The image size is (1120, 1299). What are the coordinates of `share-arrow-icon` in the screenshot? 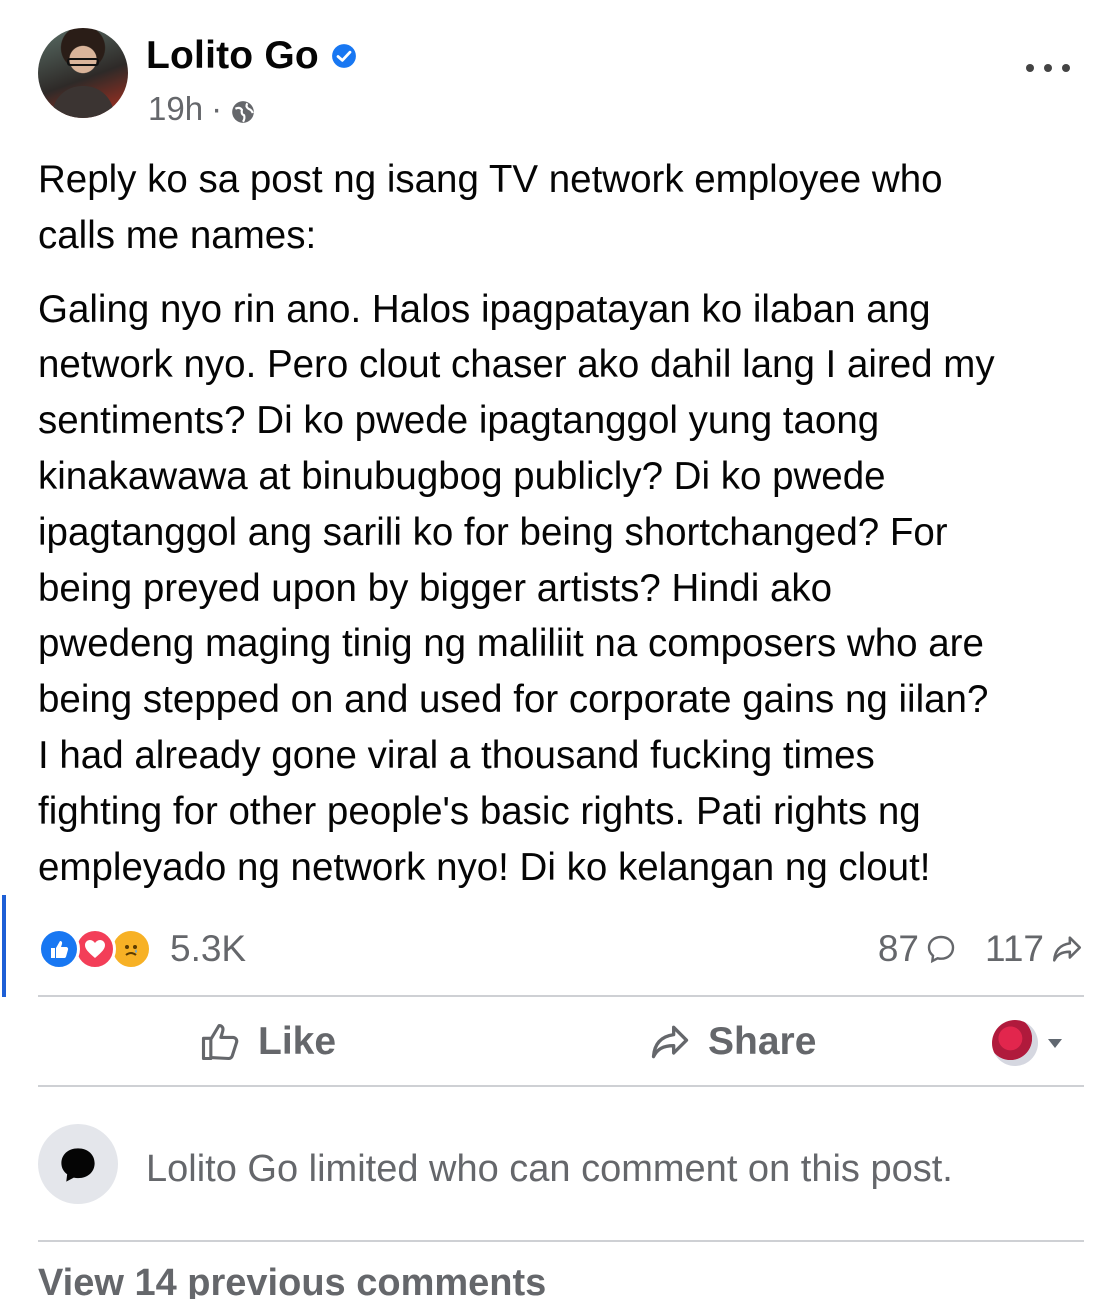 It's located at (1067, 949).